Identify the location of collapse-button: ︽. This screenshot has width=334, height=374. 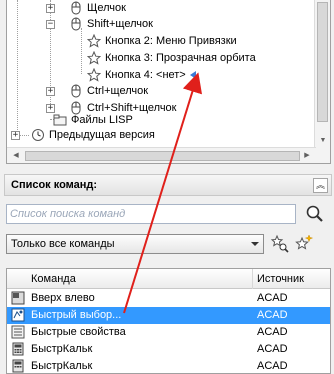
(320, 185).